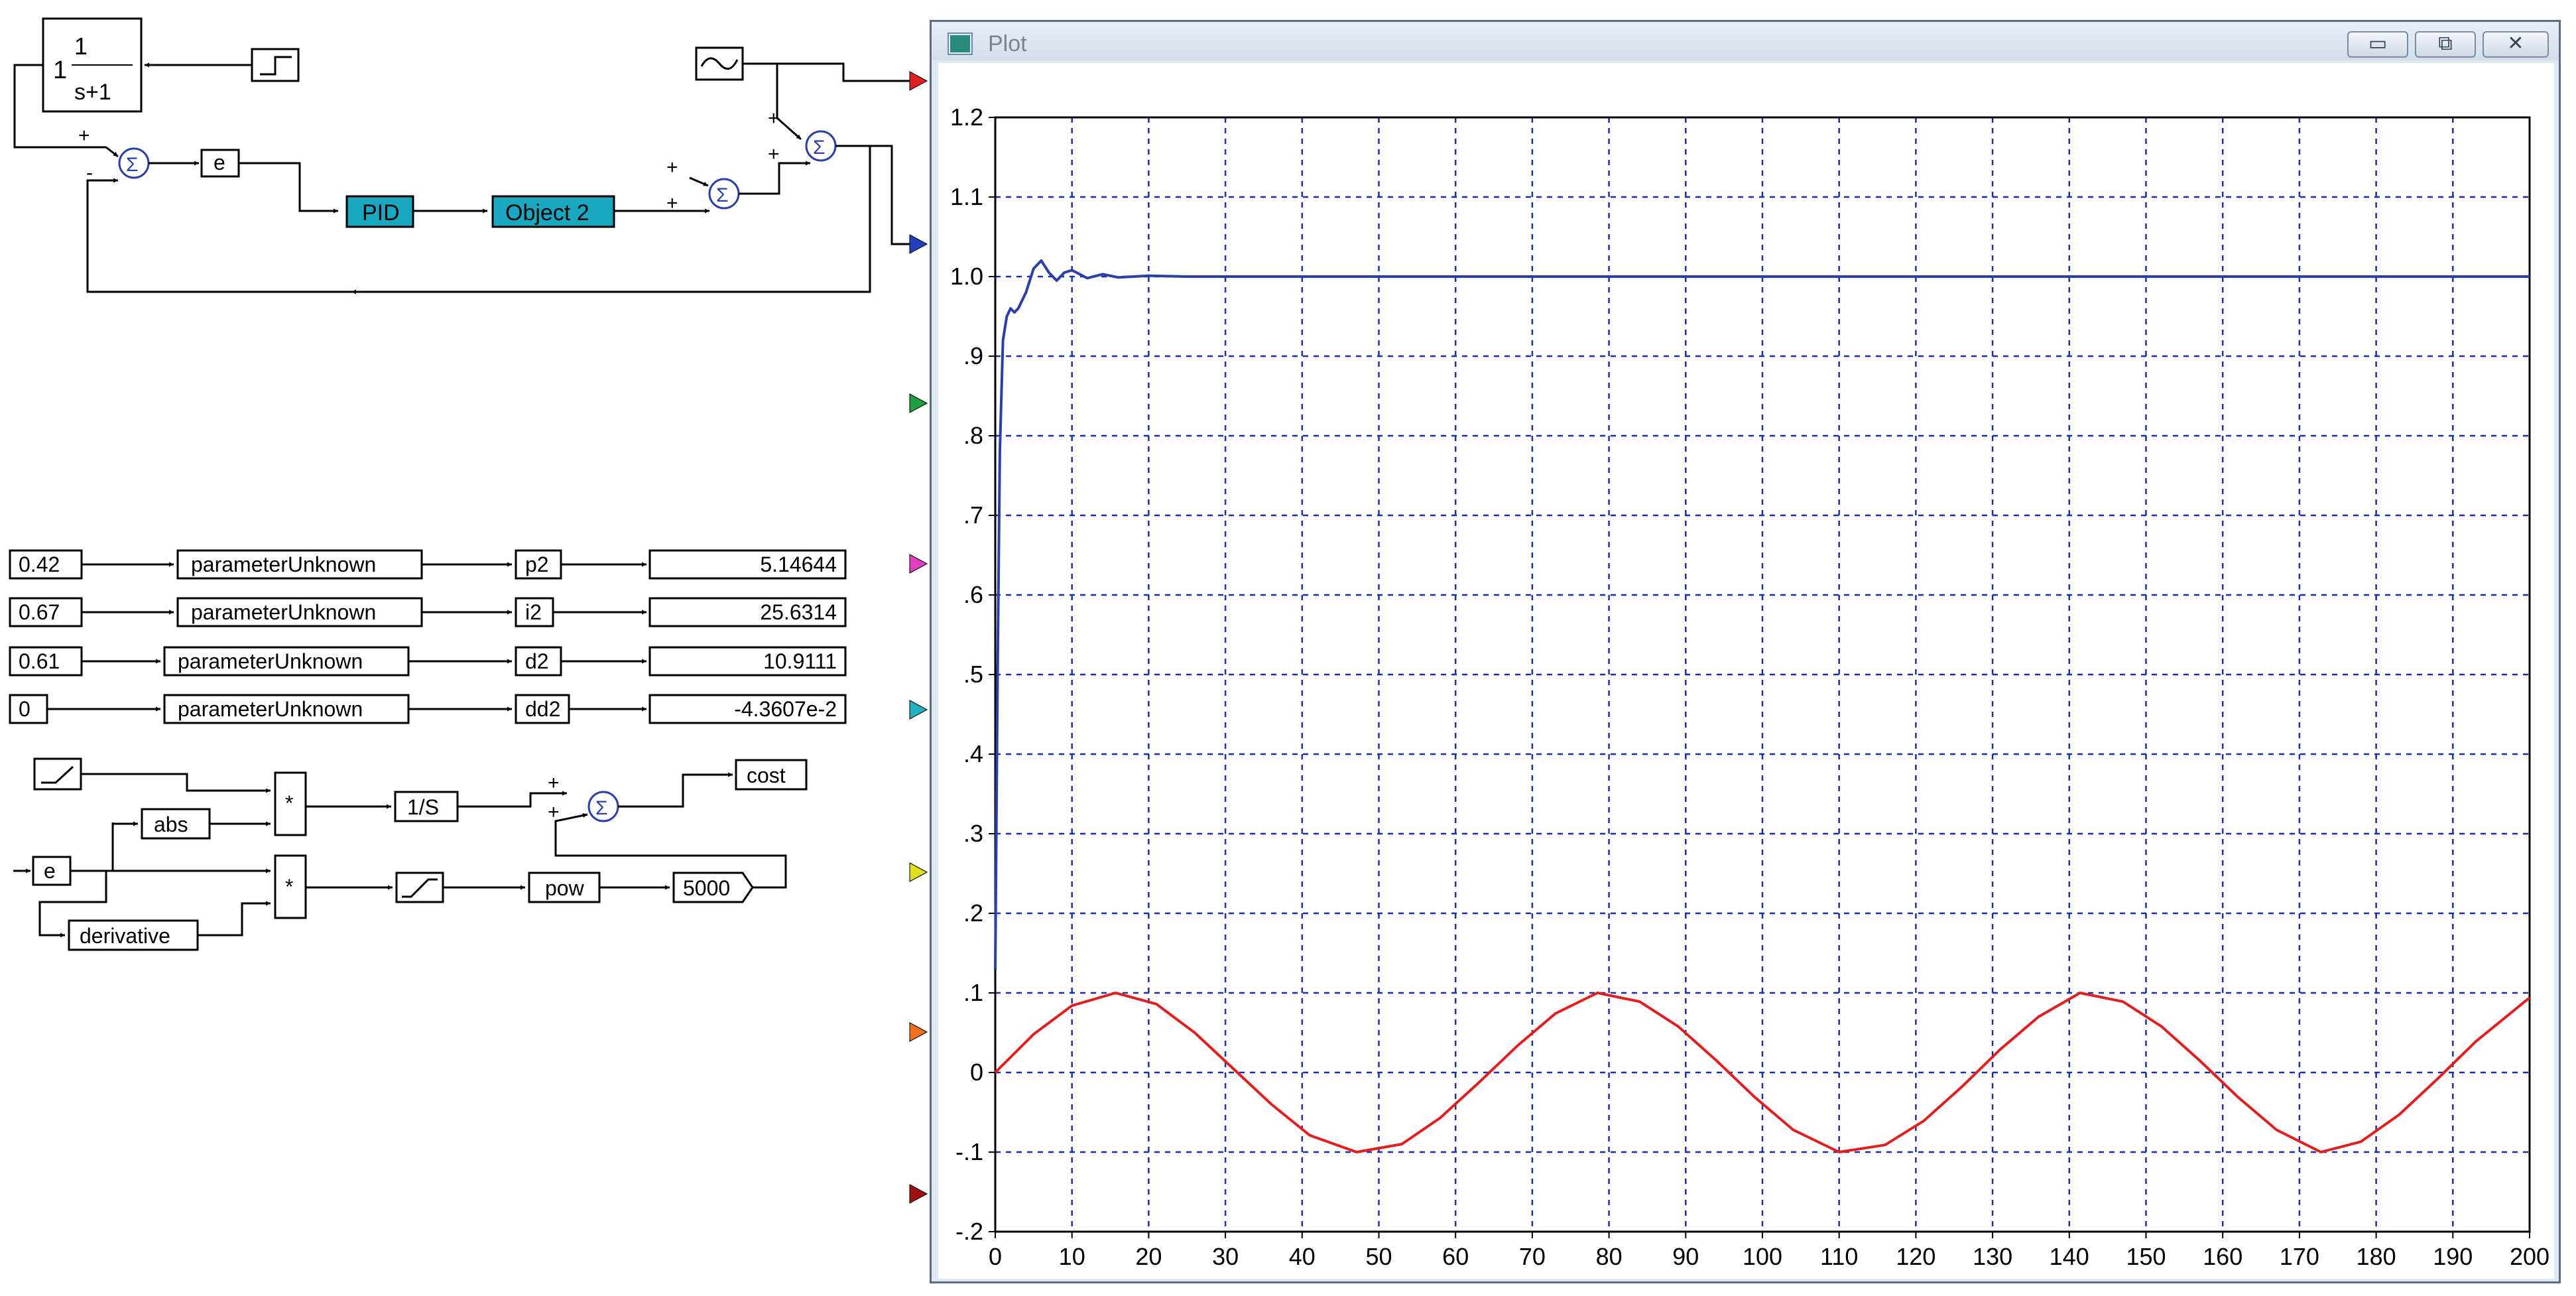 The height and width of the screenshot is (1296, 2576). I want to click on restore-button: ⧉, so click(2445, 44).